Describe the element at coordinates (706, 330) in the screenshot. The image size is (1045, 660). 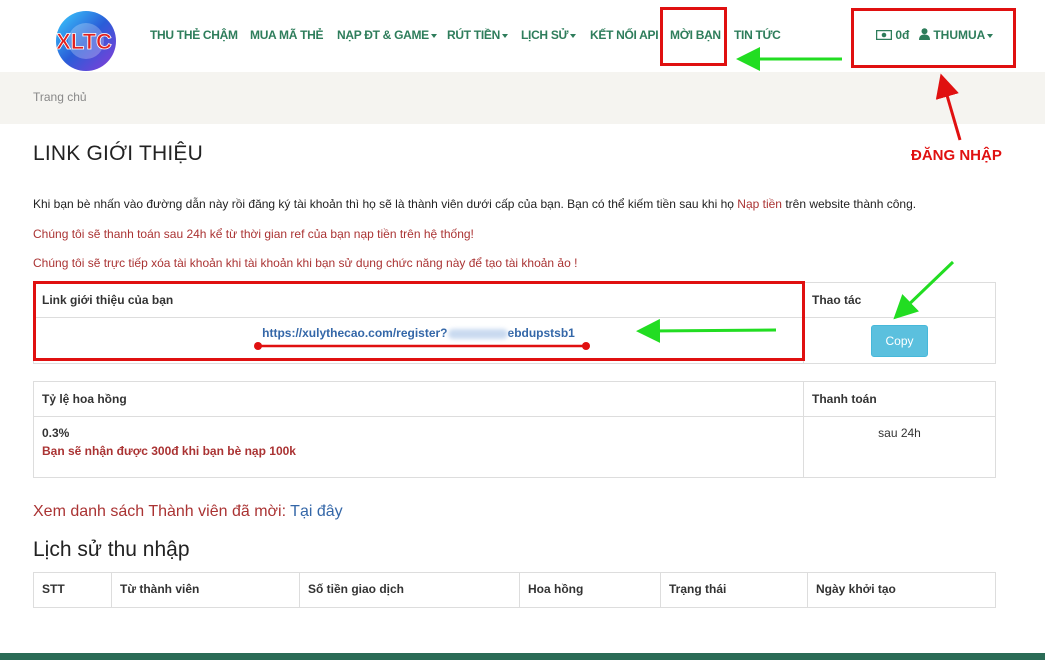
I see `arrow-to-link` at that location.